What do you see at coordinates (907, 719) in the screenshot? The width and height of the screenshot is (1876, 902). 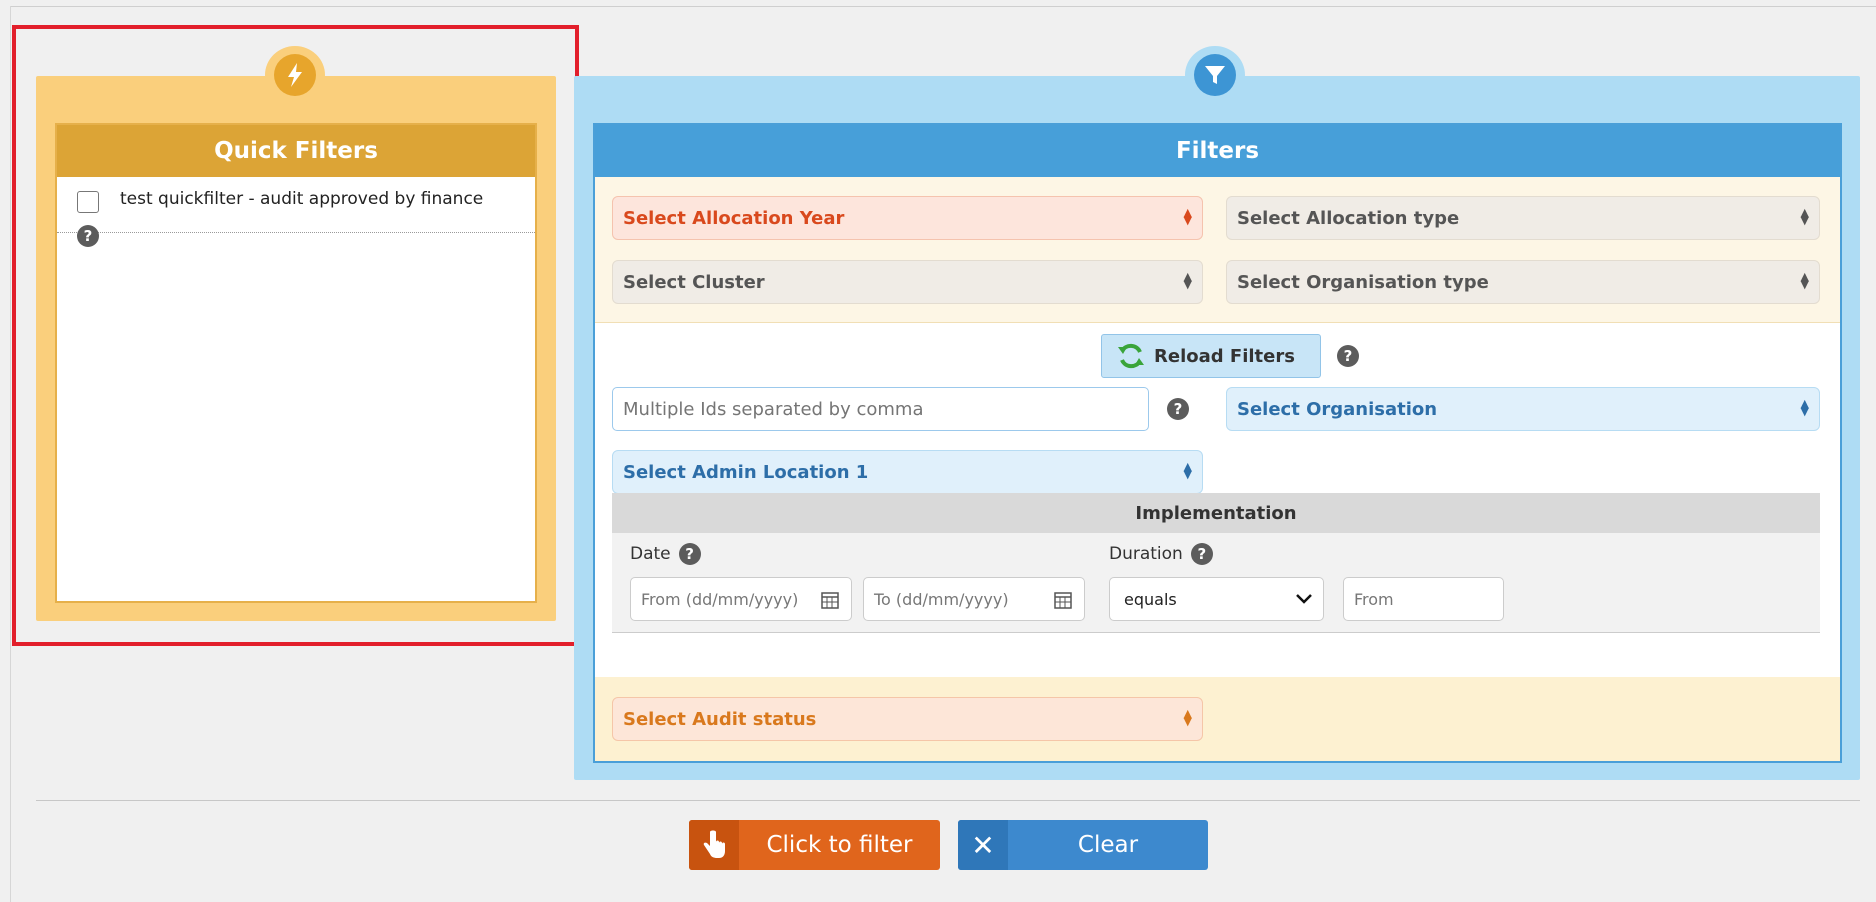 I see `audit-status-select: Select Audit status ▲ ▼` at bounding box center [907, 719].